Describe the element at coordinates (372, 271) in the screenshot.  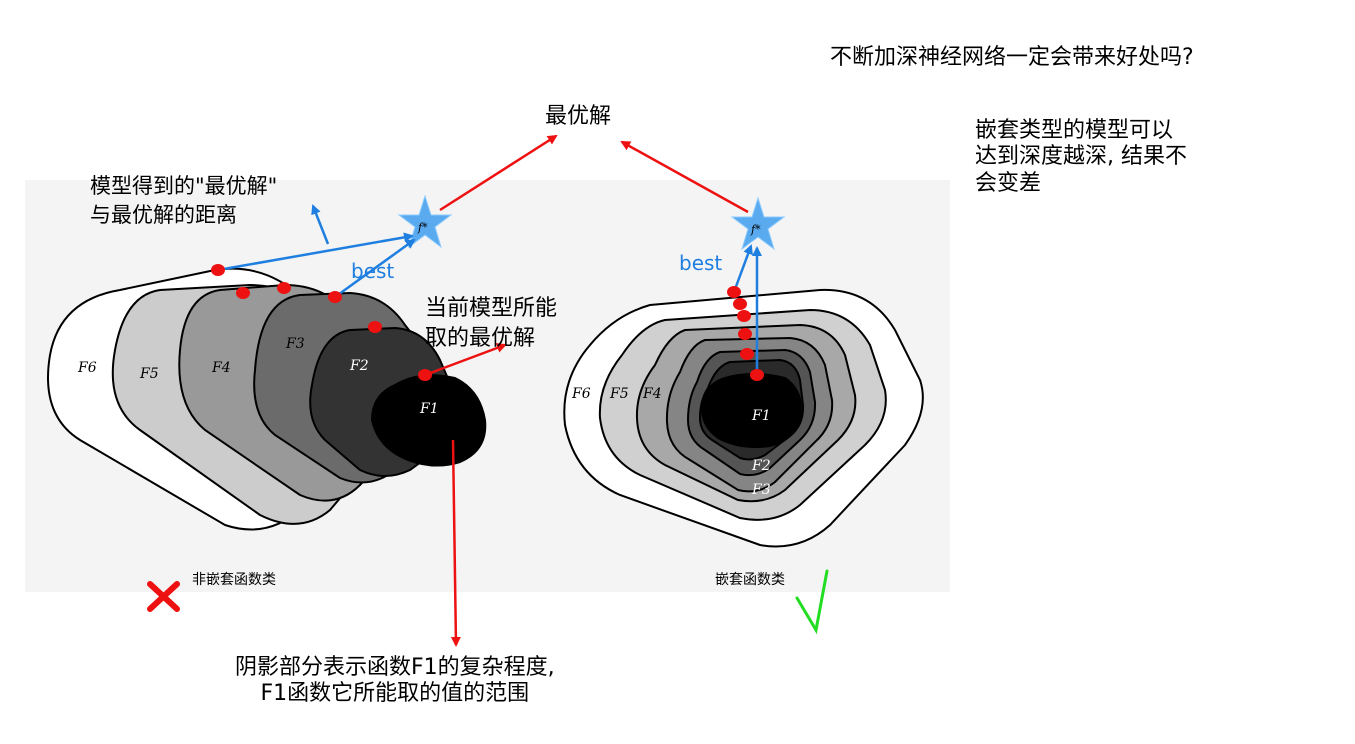
I see `best-label-left: best` at that location.